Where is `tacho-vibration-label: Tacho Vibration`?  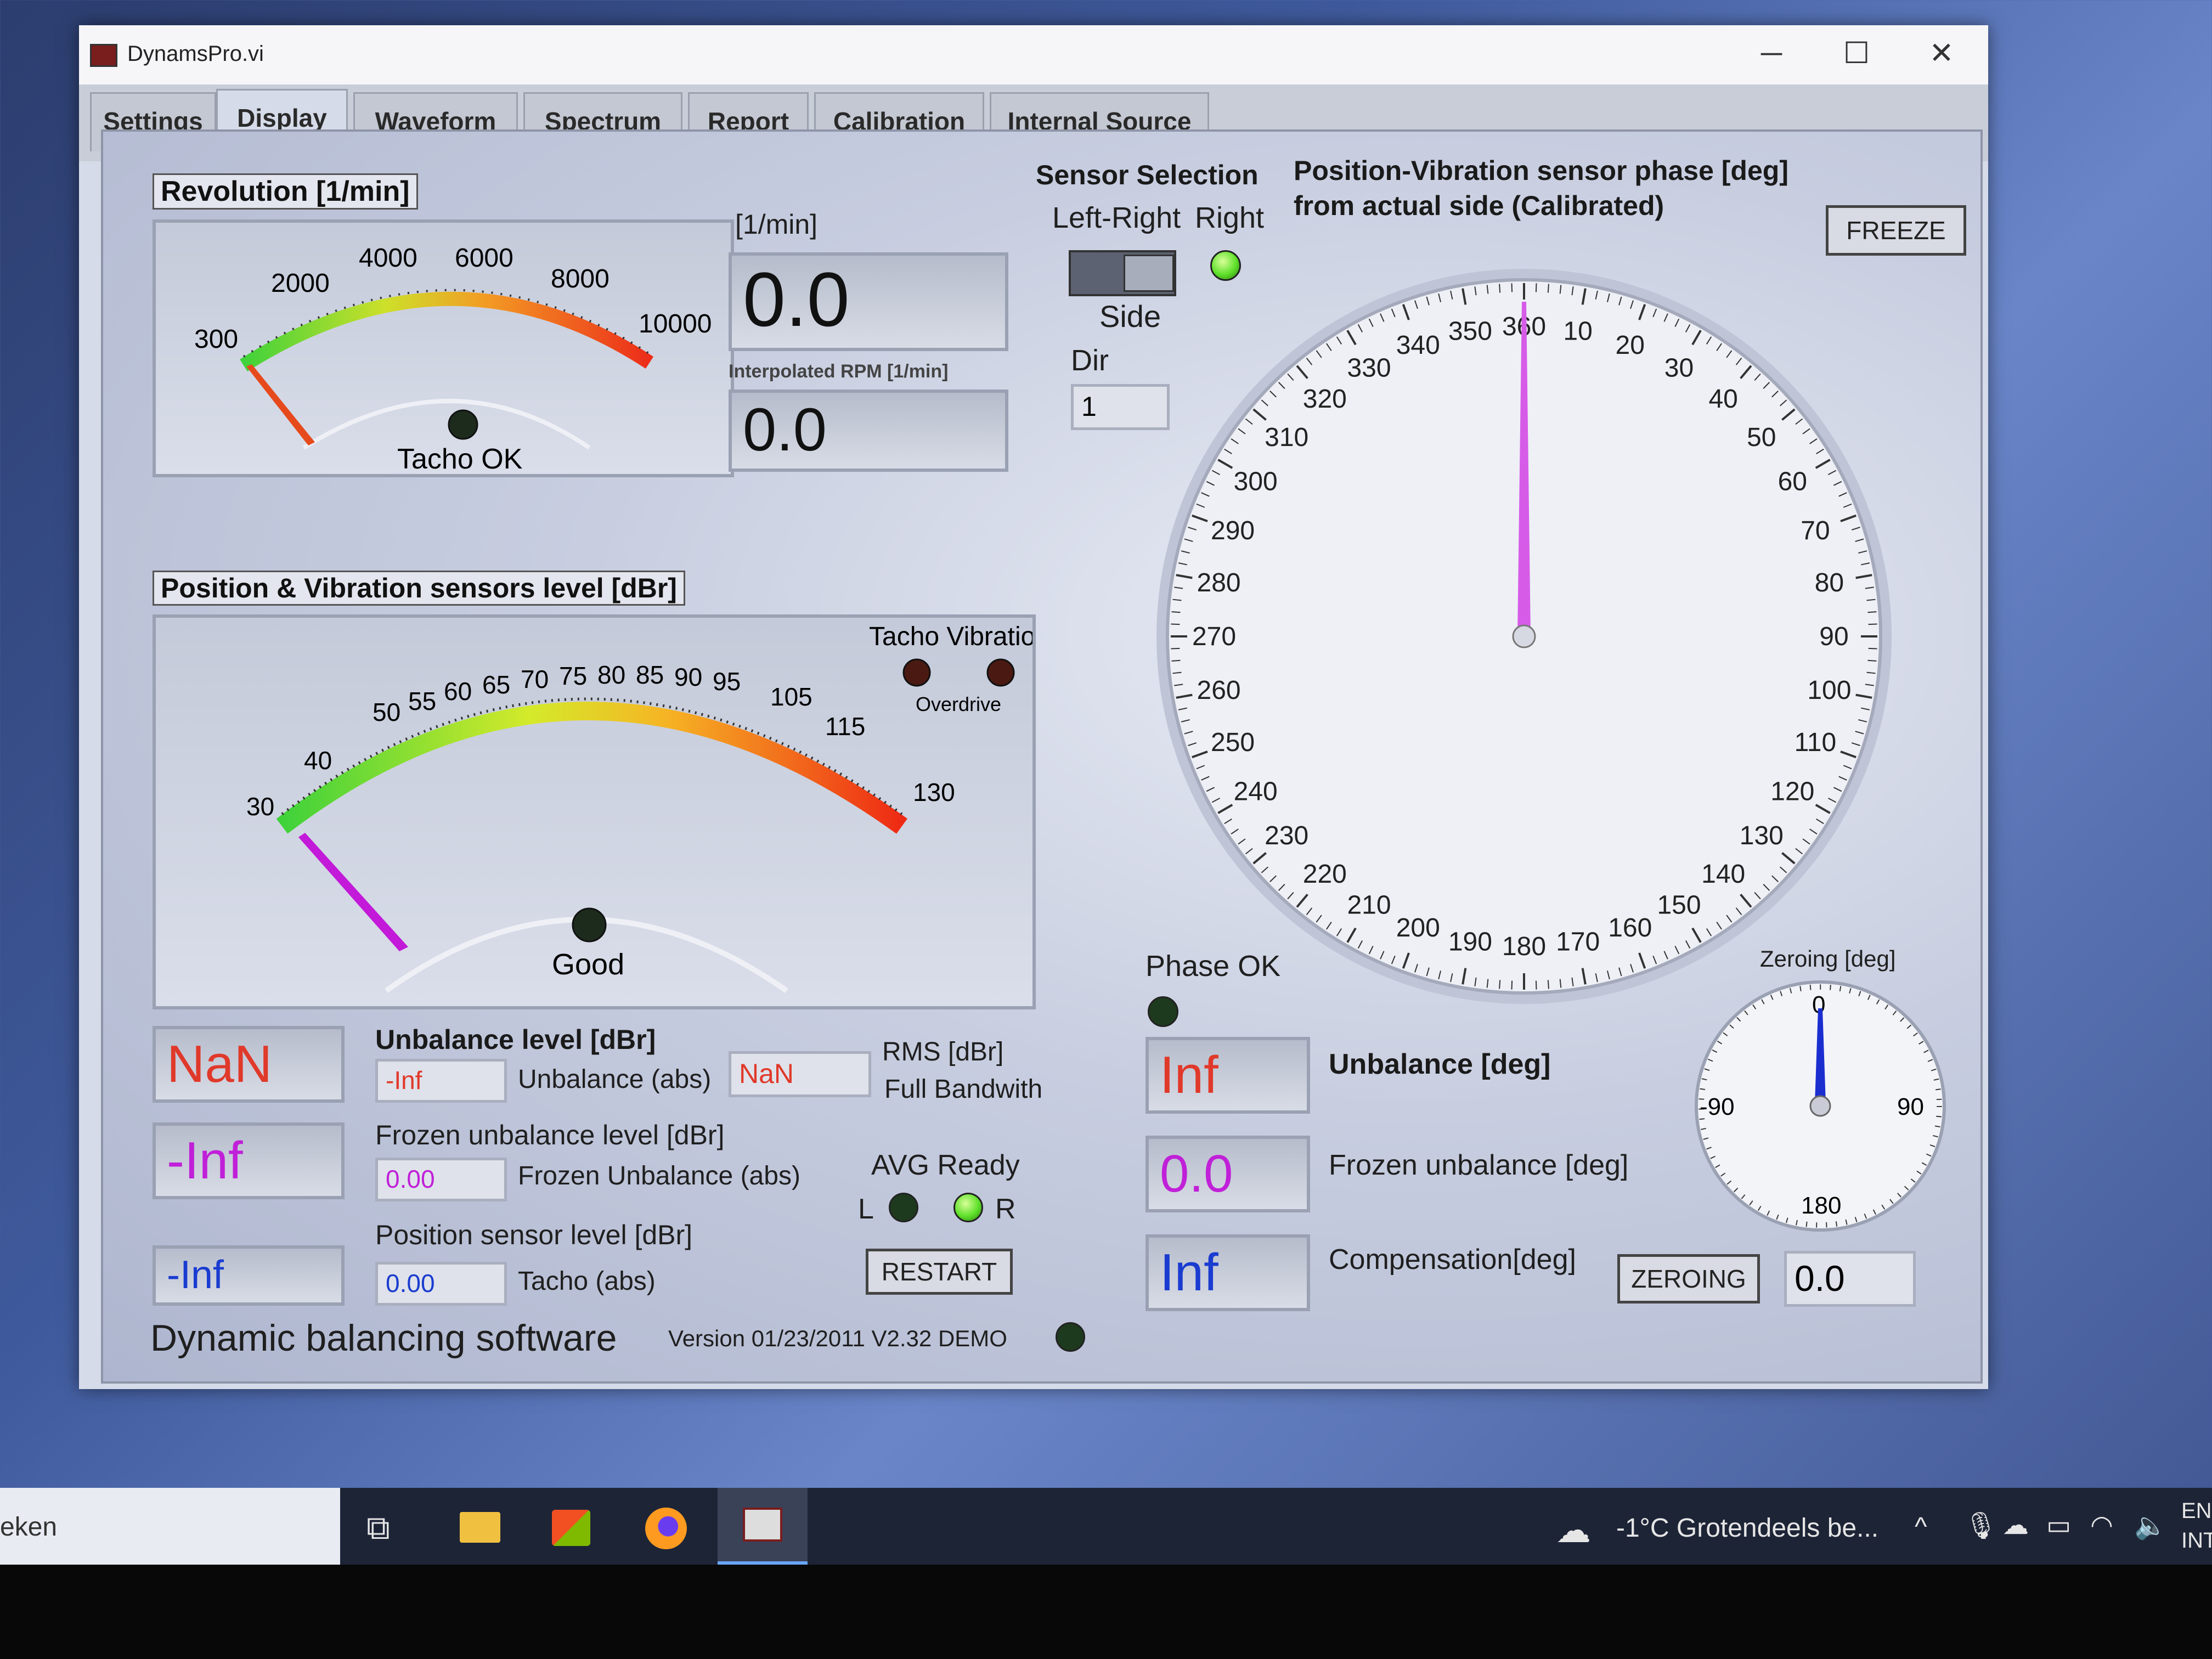 tacho-vibration-label: Tacho Vibration is located at coordinates (950, 636).